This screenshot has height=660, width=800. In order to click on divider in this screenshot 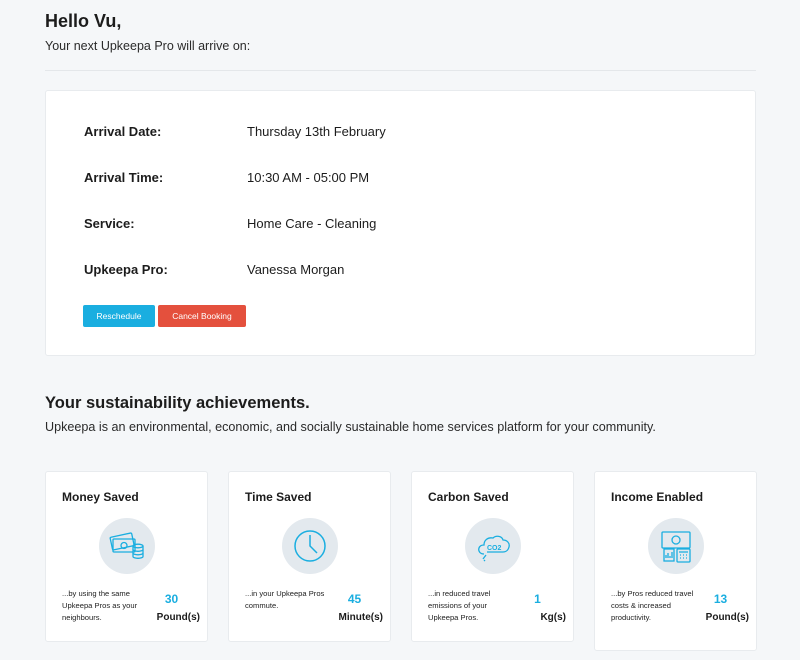, I will do `click(400, 70)`.